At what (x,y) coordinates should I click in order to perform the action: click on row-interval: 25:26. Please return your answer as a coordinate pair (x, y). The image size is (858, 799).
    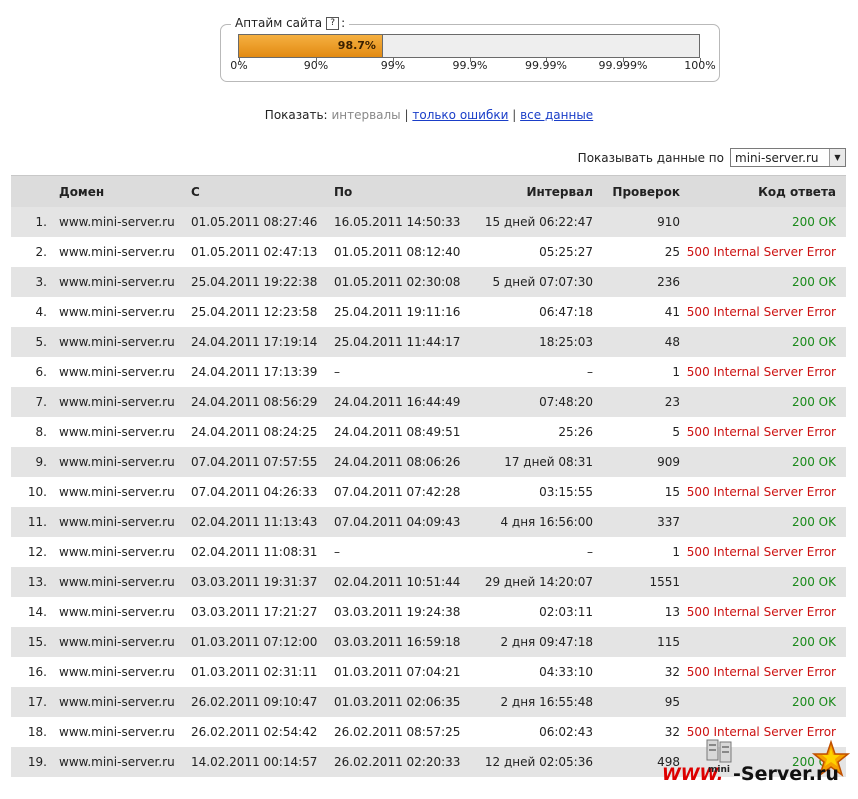
    Looking at the image, I should click on (530, 432).